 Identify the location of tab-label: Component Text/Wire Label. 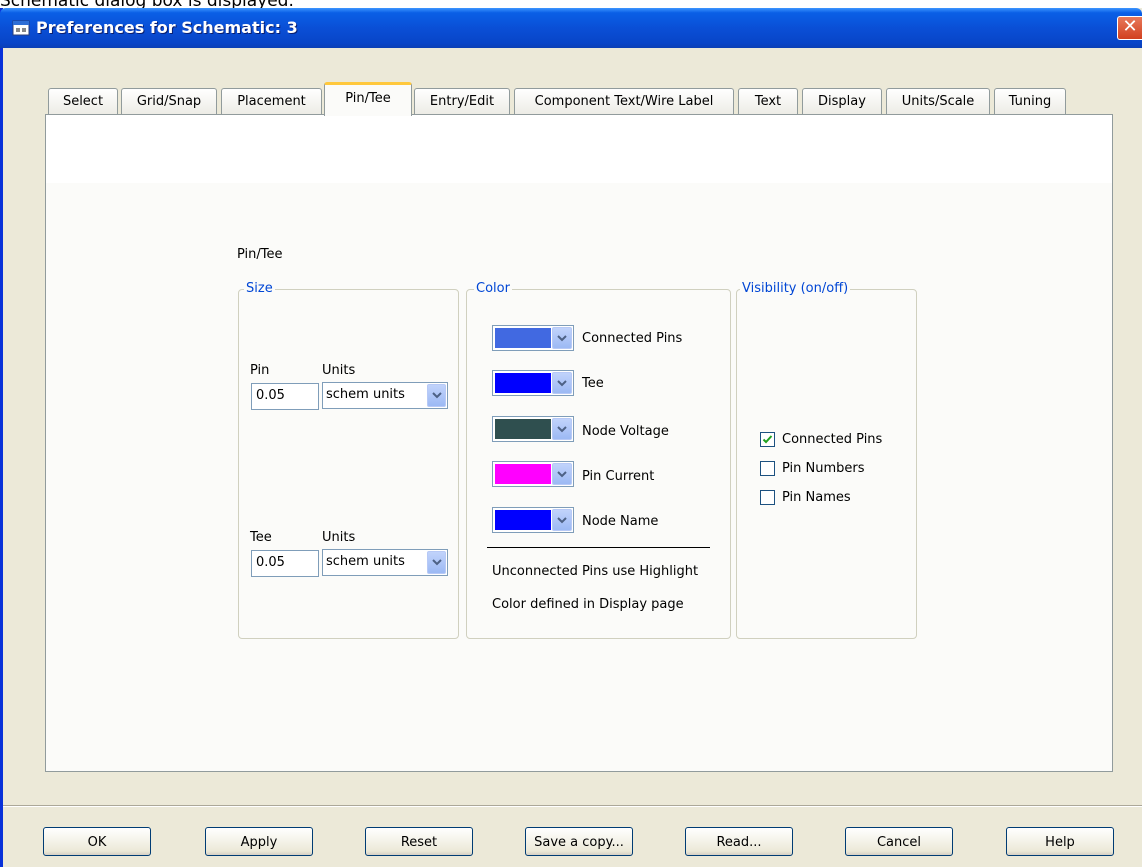
(624, 101).